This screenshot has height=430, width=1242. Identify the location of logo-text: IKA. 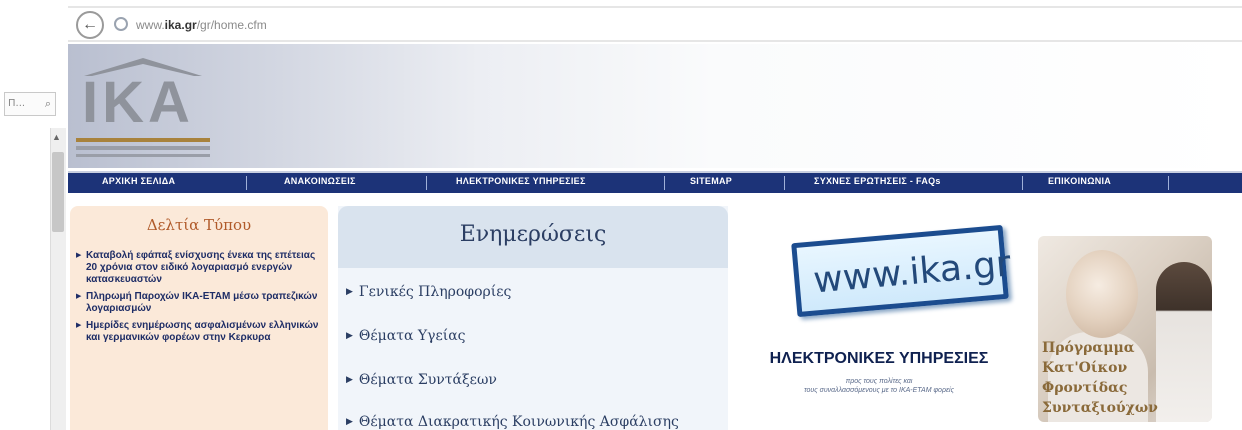
(138, 102).